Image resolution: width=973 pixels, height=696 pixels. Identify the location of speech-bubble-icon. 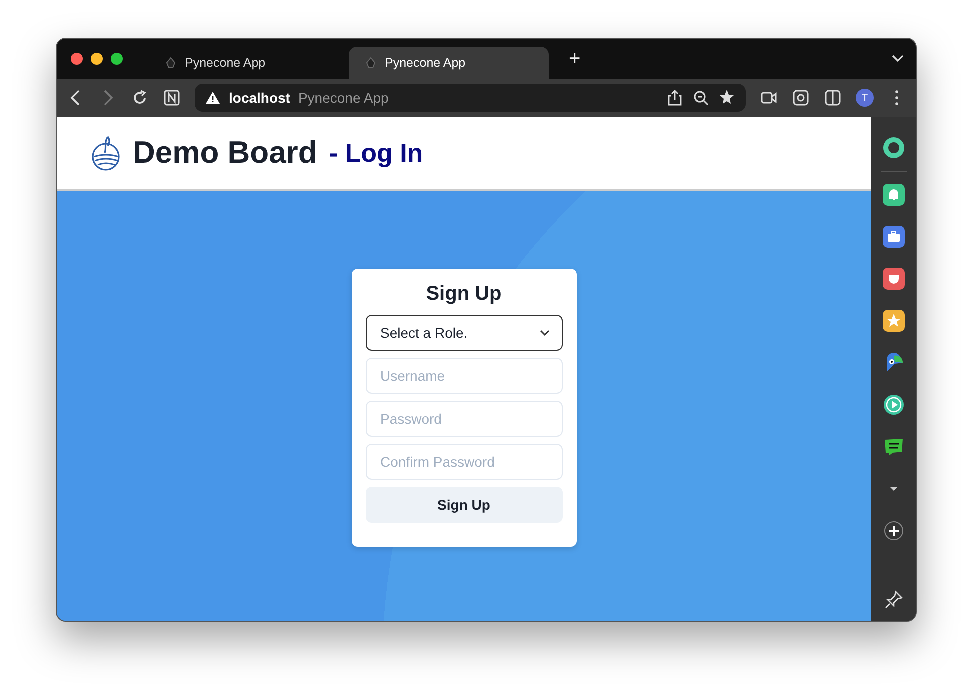
(893, 447).